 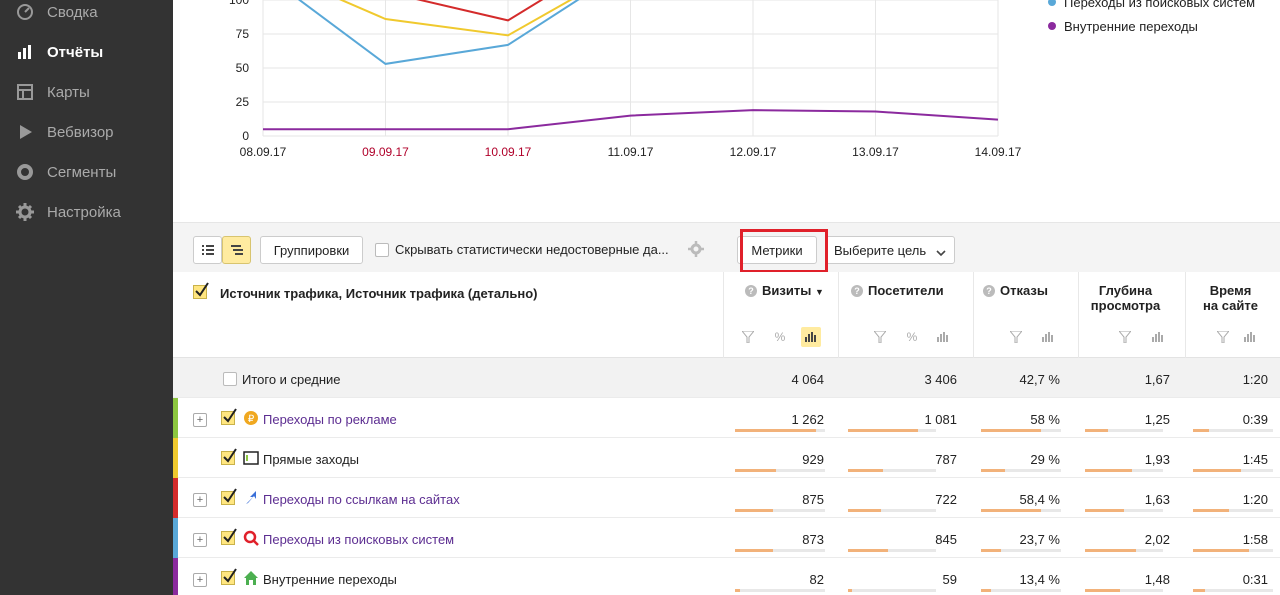 What do you see at coordinates (382, 250) in the screenshot?
I see `hide-unreliable-checkbox` at bounding box center [382, 250].